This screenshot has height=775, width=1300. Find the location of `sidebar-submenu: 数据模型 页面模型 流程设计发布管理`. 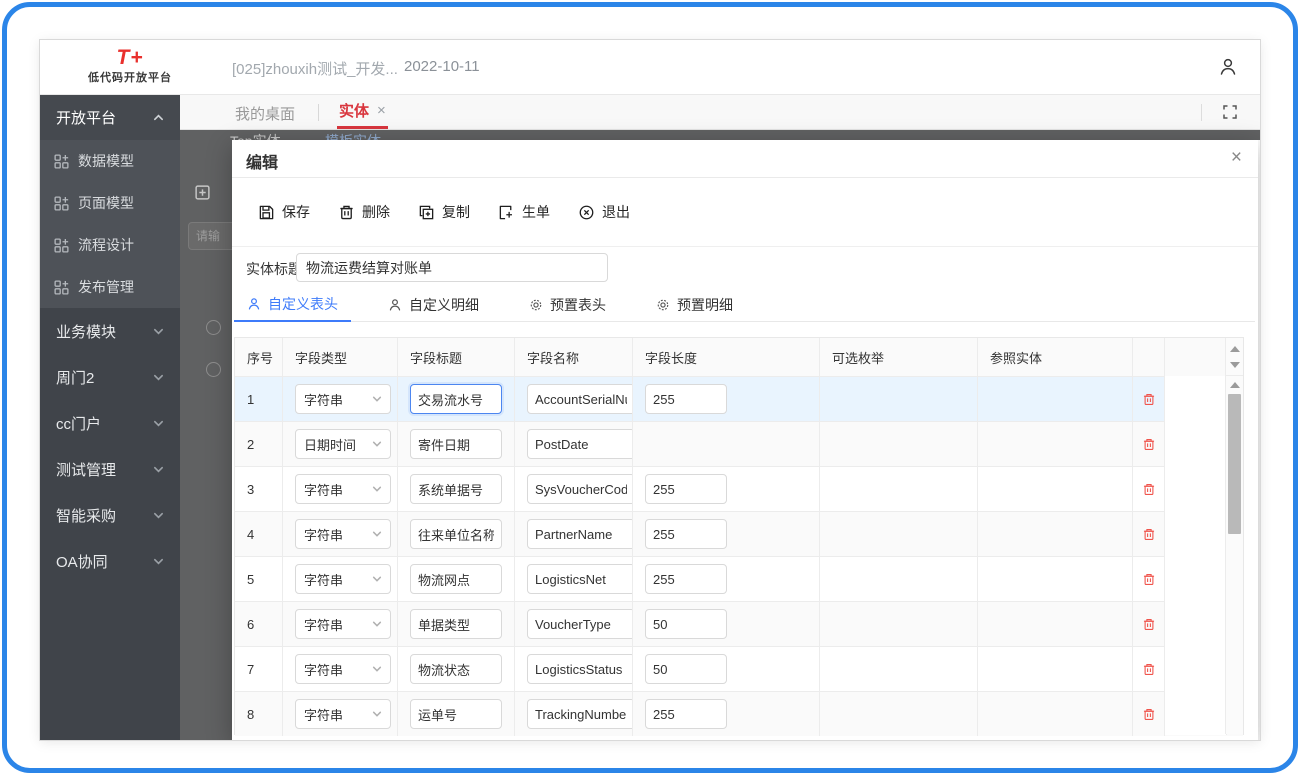

sidebar-submenu: 数据模型 页面模型 流程设计发布管理 is located at coordinates (110, 224).